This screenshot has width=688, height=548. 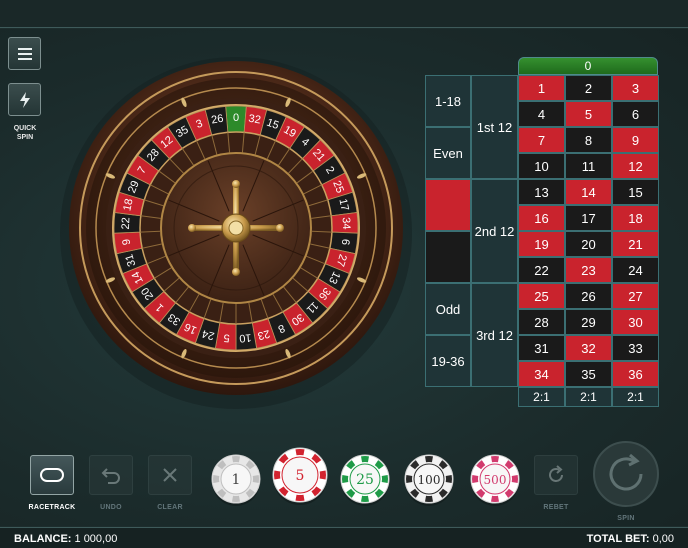 What do you see at coordinates (588, 270) in the screenshot?
I see `bet-number: 23` at bounding box center [588, 270].